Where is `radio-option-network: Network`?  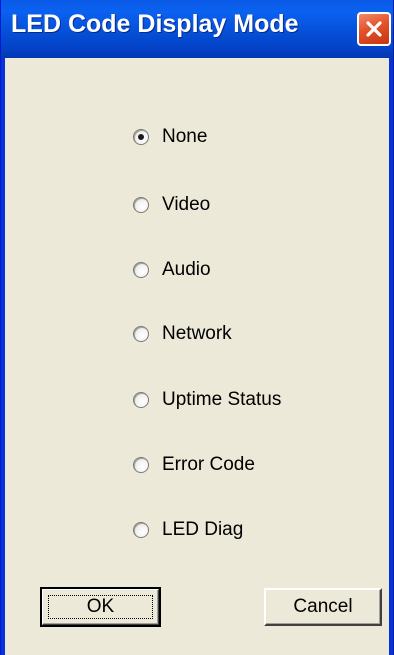 radio-option-network: Network is located at coordinates (182, 334).